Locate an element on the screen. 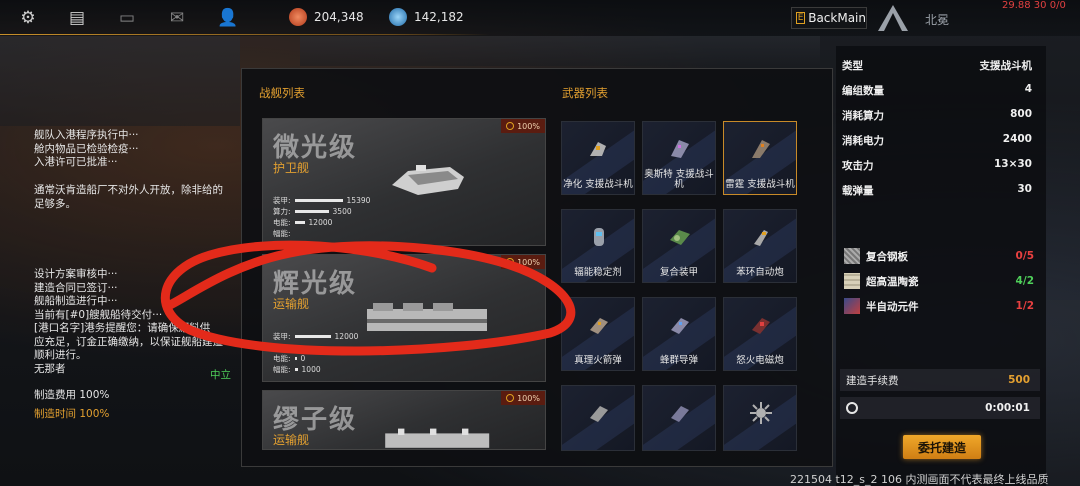 The width and height of the screenshot is (1080, 486). build-timer: 0:00:01 is located at coordinates (940, 408).